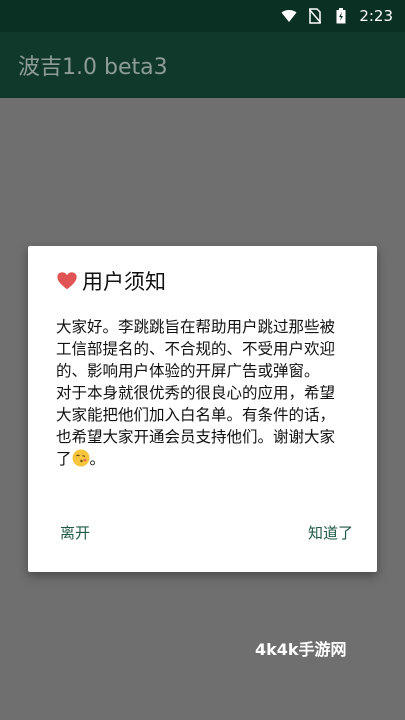  I want to click on heart-icon, so click(67, 281).